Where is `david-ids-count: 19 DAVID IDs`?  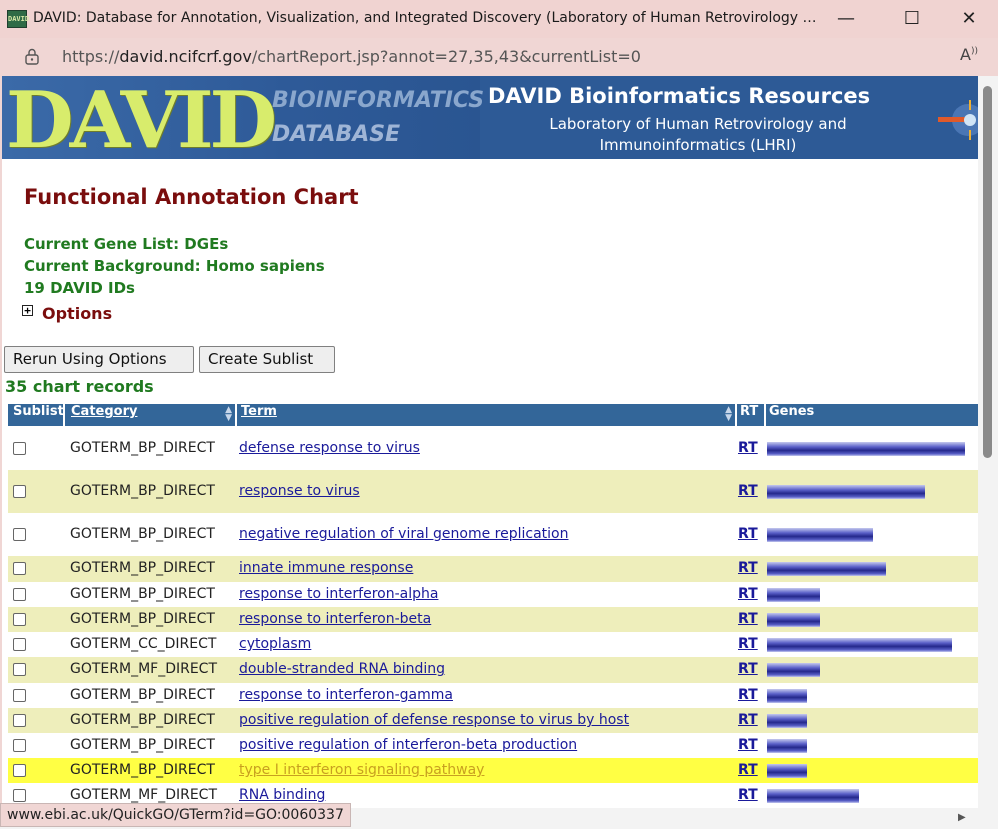
david-ids-count: 19 DAVID IDs is located at coordinates (79, 288).